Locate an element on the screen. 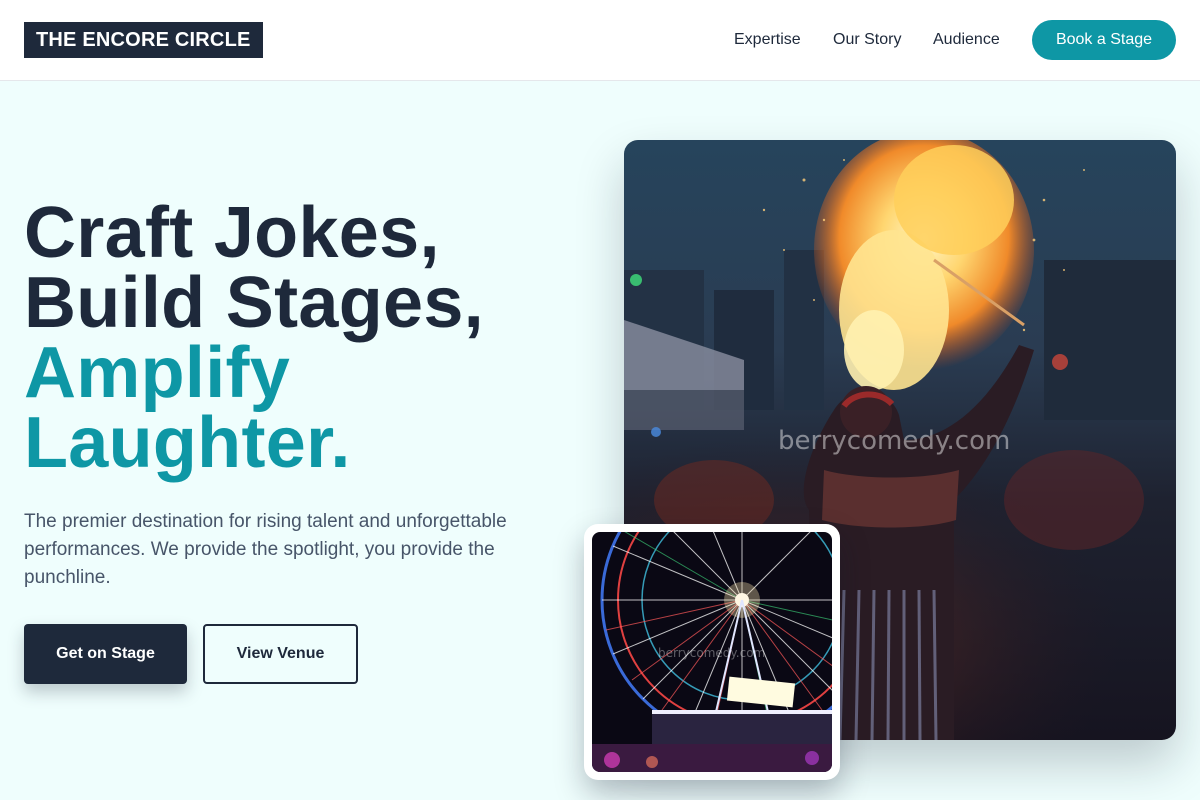  book-a-stage-button: Book a Stage is located at coordinates (1104, 40).